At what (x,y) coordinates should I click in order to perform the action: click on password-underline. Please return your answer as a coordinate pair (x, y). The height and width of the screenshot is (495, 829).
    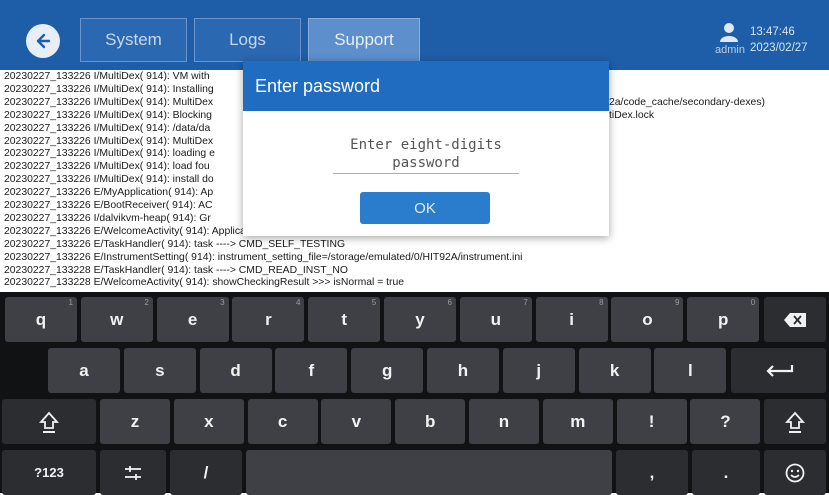
    Looking at the image, I should click on (426, 173).